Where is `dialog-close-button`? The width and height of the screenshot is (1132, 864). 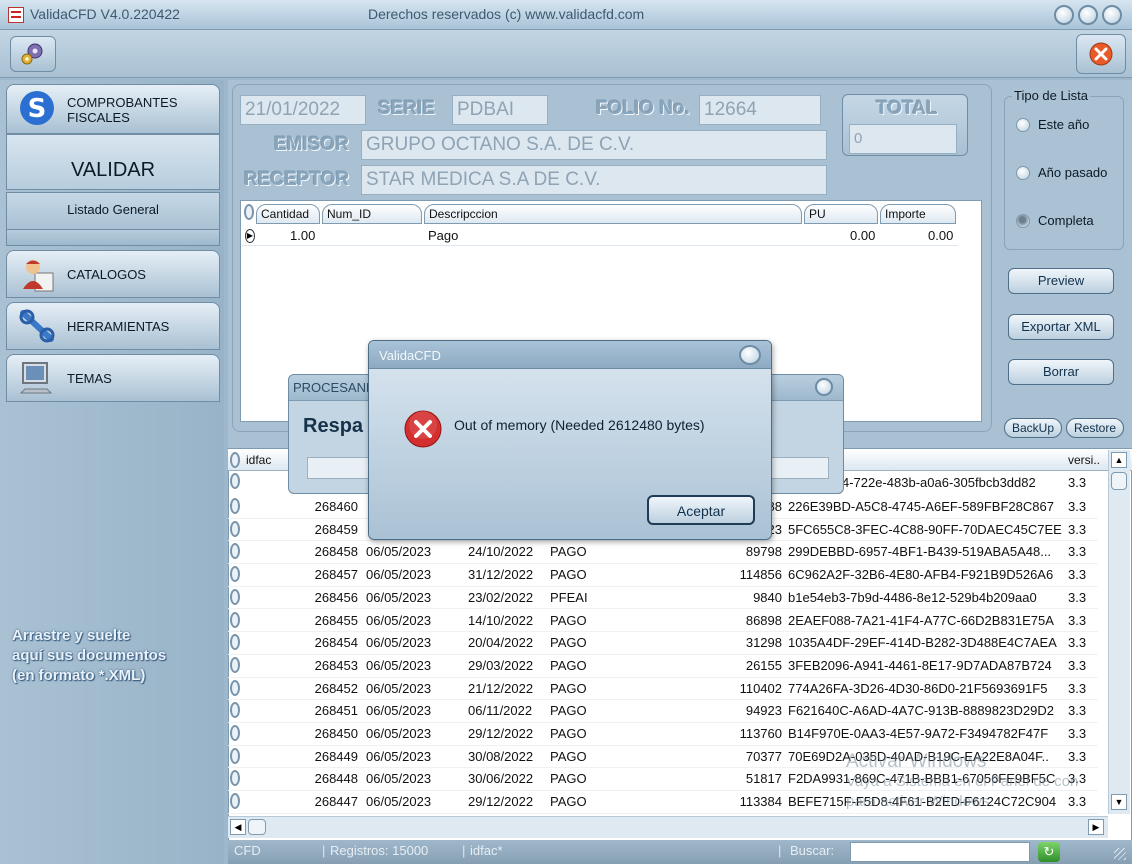 dialog-close-button is located at coordinates (750, 355).